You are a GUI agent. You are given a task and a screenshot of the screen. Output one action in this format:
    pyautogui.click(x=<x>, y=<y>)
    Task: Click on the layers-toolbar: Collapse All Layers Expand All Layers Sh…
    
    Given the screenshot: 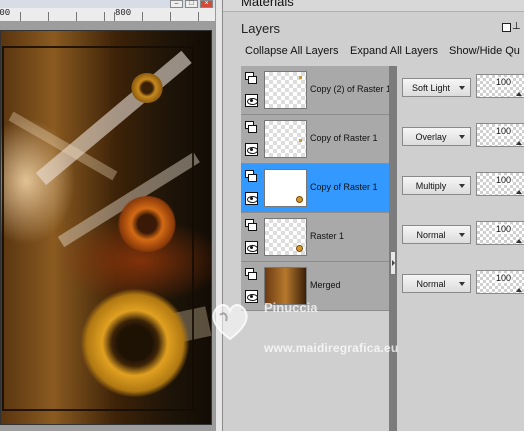 What is the action you would take?
    pyautogui.click(x=373, y=52)
    